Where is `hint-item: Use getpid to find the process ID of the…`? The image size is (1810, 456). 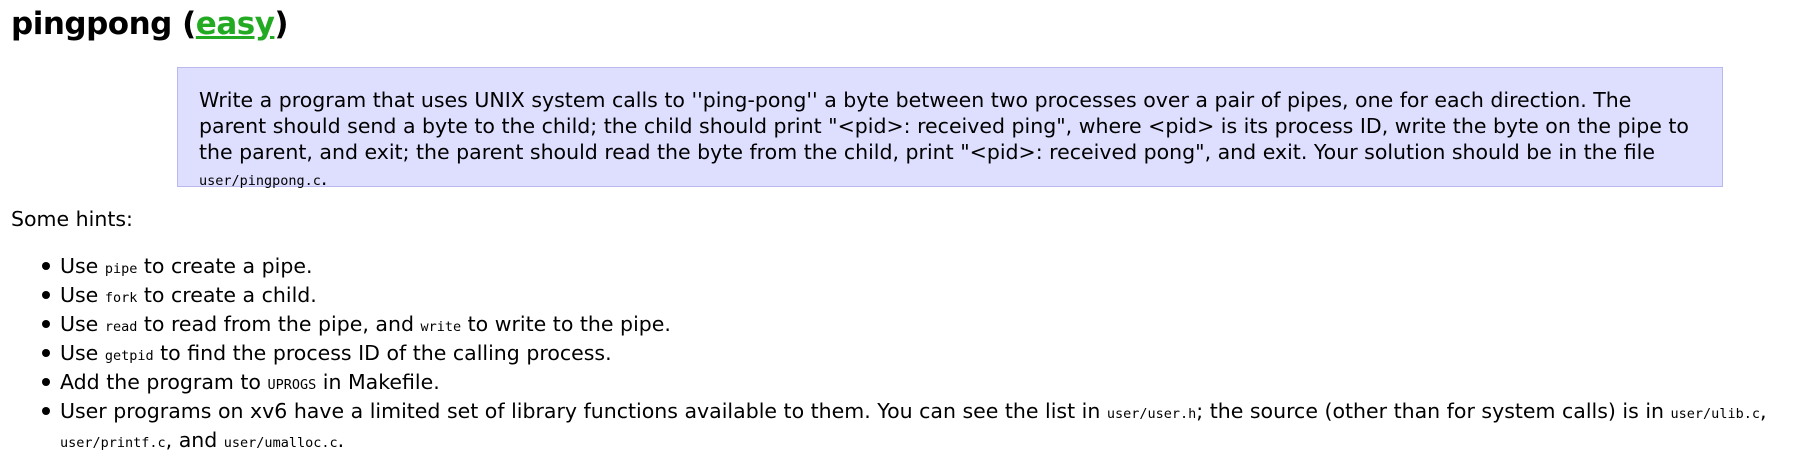
hint-item: Use getpid to find the process ID of the… is located at coordinates (921, 354).